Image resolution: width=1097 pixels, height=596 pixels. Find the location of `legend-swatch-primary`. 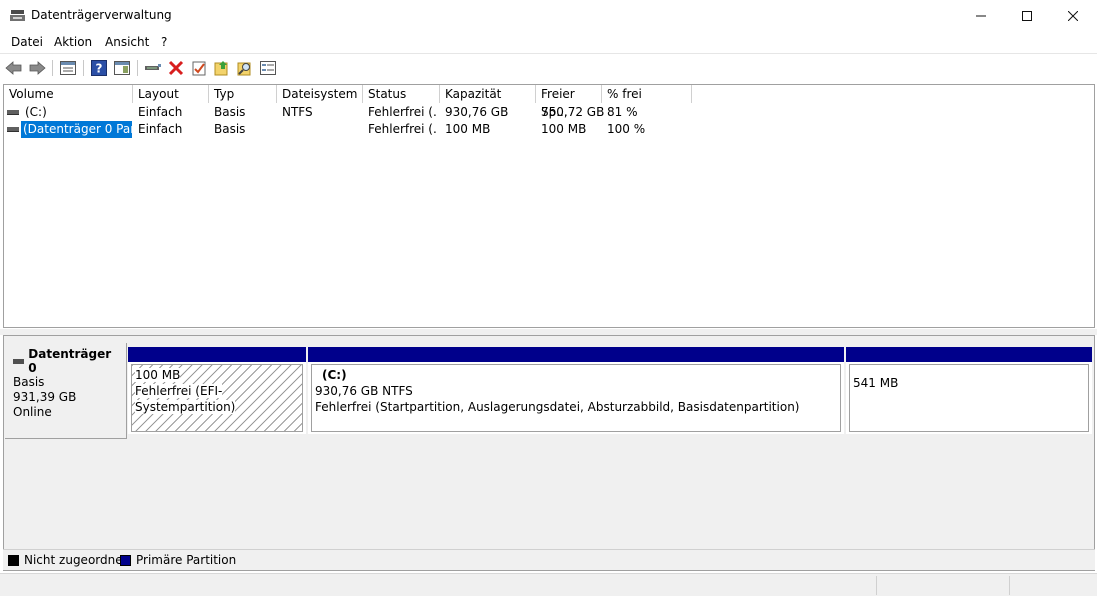

legend-swatch-primary is located at coordinates (125, 560).